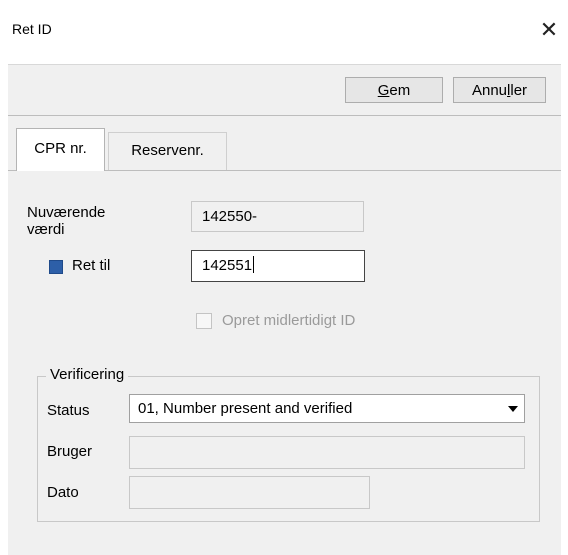  I want to click on current-value-field: 142550-, so click(277, 216).